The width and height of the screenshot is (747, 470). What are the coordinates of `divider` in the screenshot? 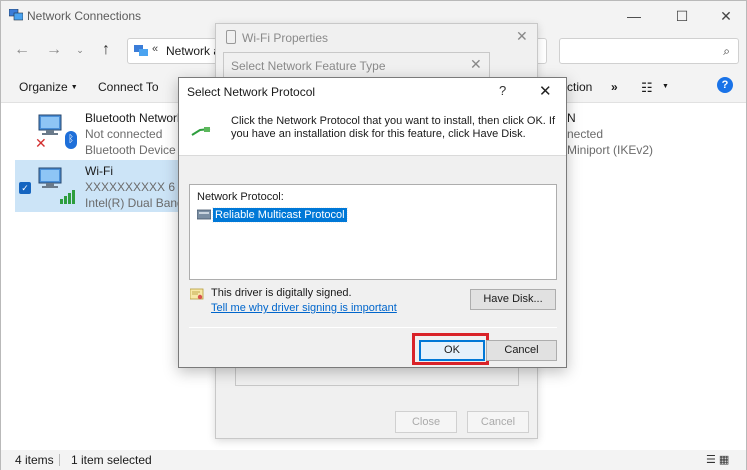 It's located at (373, 327).